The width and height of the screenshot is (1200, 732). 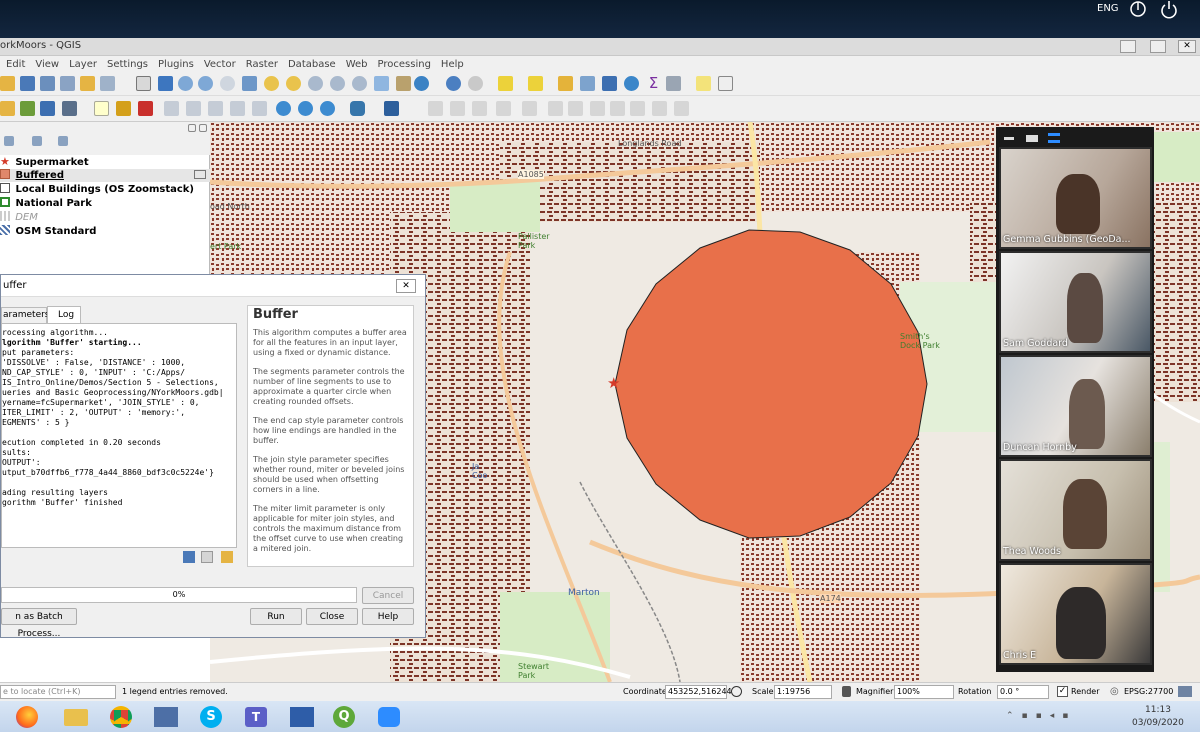 I want to click on layer-row-osm: OSM Standard, so click(x=48, y=231).